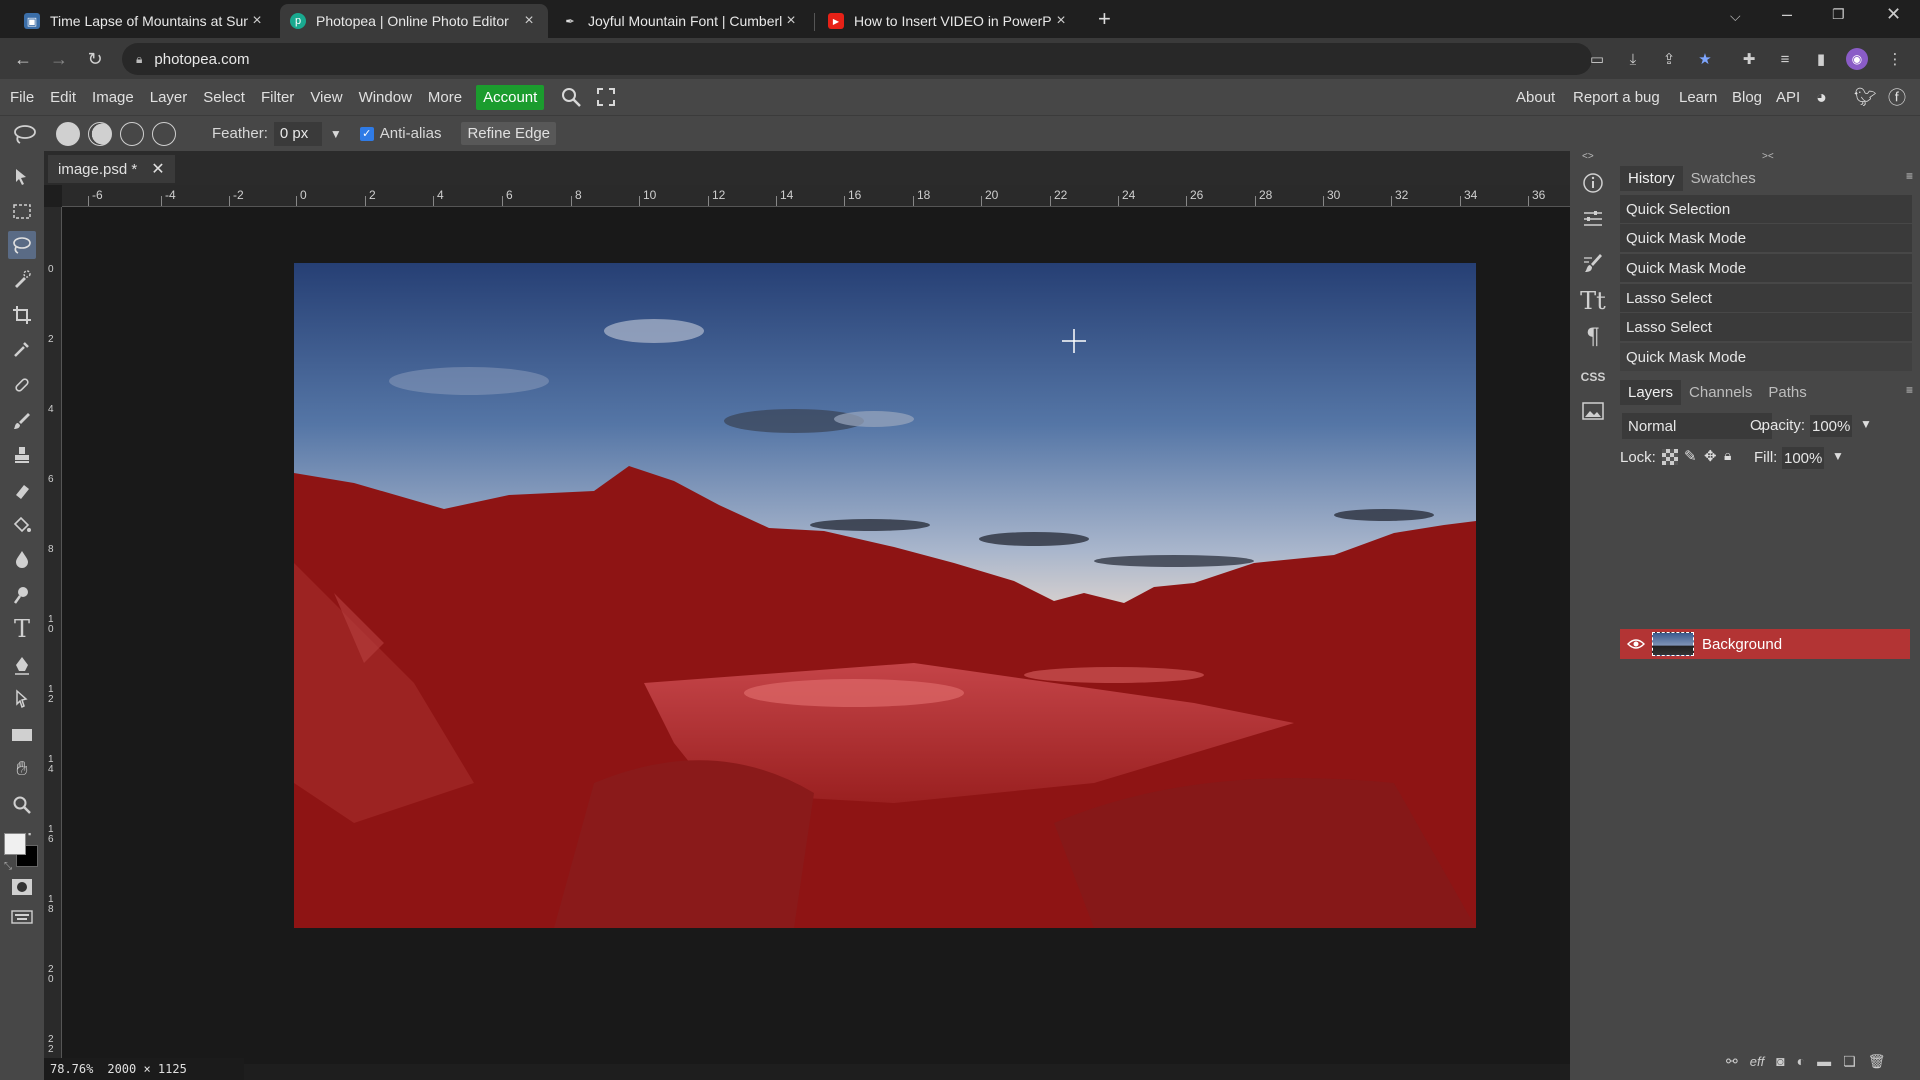 This screenshot has height=1080, width=1920. Describe the element at coordinates (1801, 1061) in the screenshot. I see `adjustment-layer-icon: ◐` at that location.